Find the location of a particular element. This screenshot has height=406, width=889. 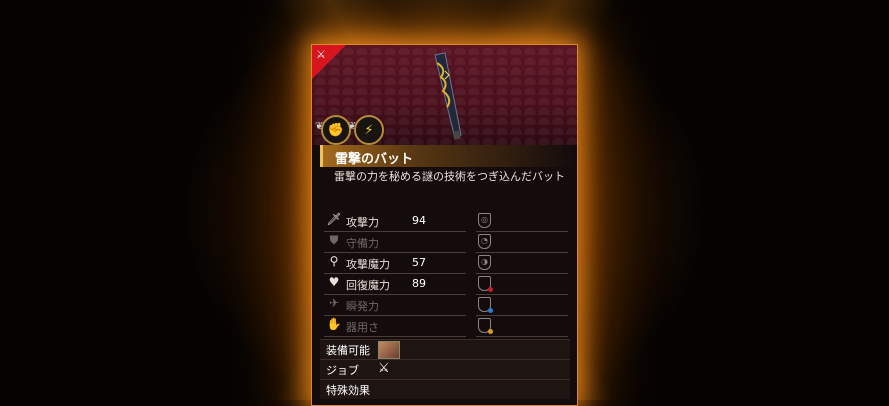

stat-row-agility: ✈ 瞬発力 is located at coordinates (395, 305).